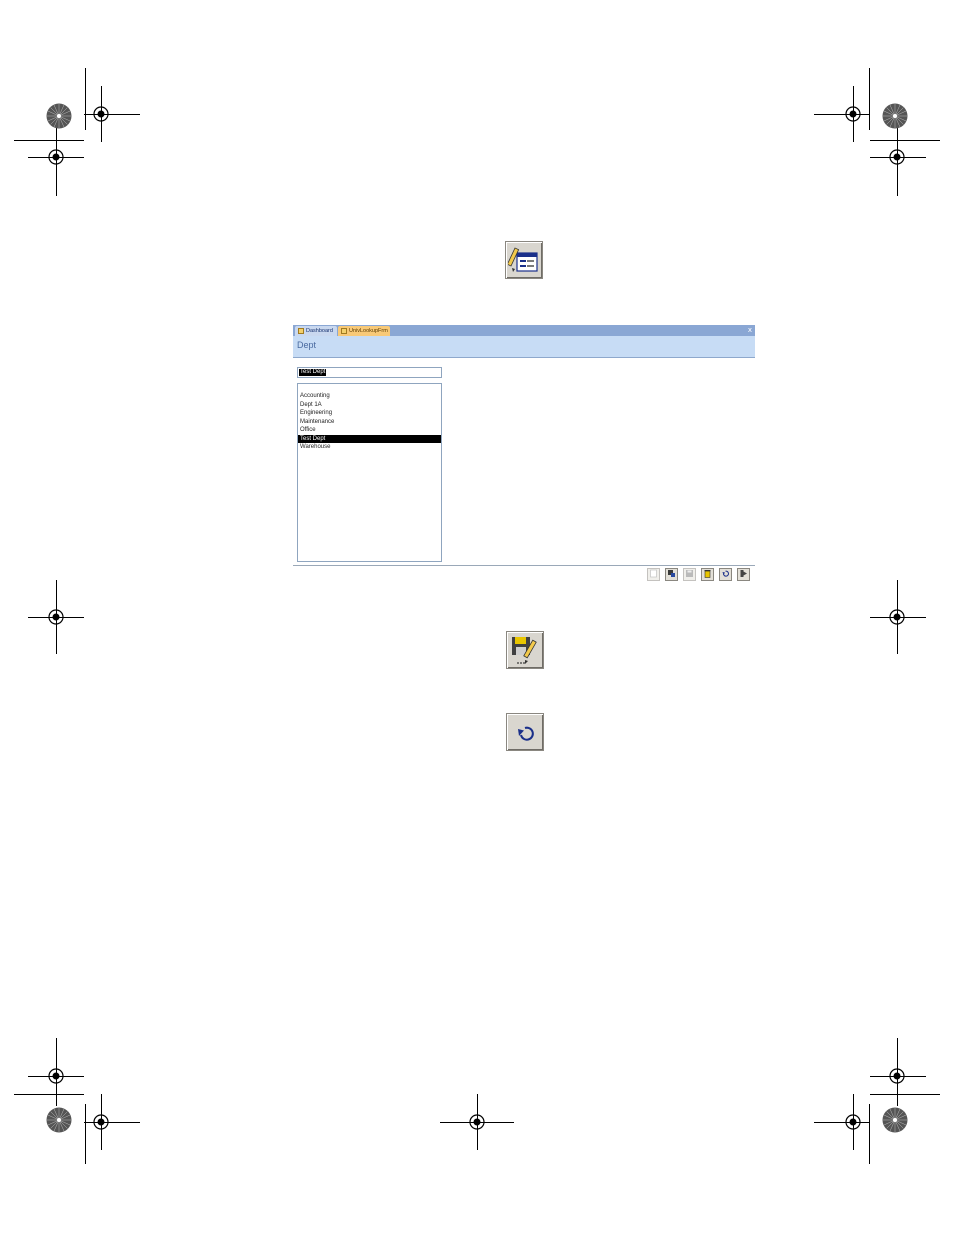 The width and height of the screenshot is (954, 1235). What do you see at coordinates (368, 331) in the screenshot?
I see `tab-label: UnivLookupFrm` at bounding box center [368, 331].